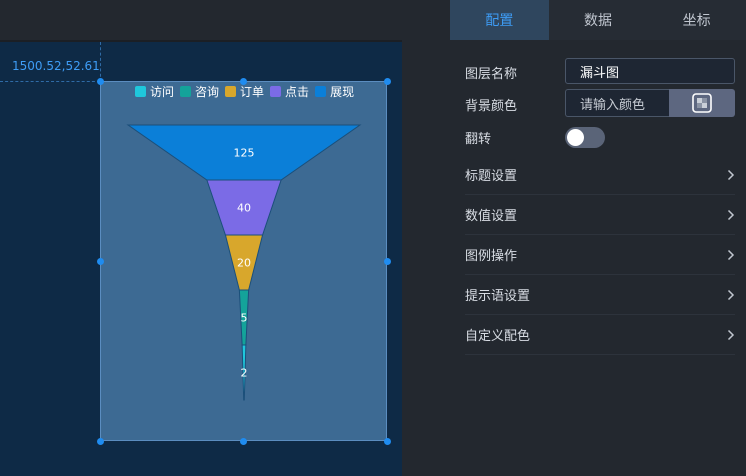  I want to click on section-label: 数值设置, so click(491, 216).